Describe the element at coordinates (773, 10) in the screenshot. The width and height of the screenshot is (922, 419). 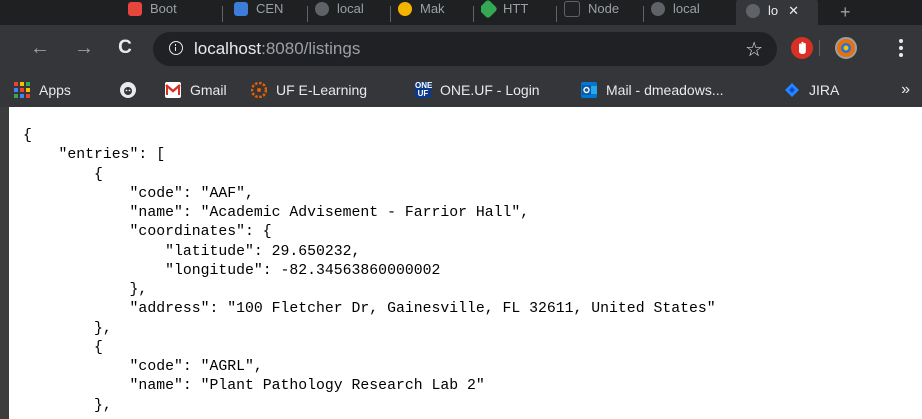
I see `tab-label: lo` at that location.